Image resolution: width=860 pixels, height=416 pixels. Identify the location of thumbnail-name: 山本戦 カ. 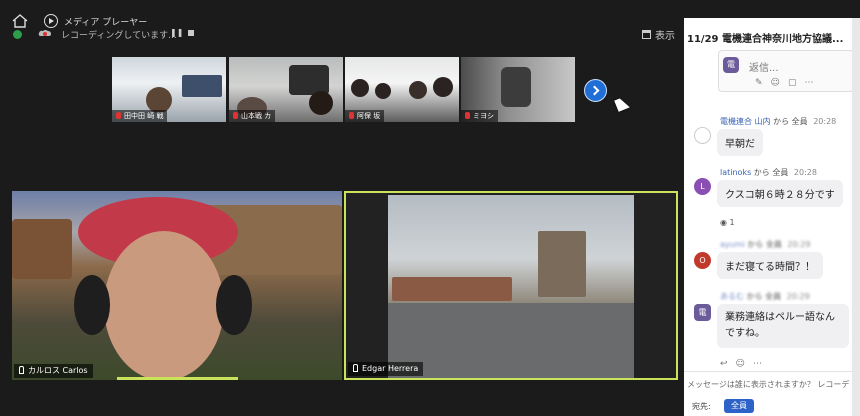
(256, 116).